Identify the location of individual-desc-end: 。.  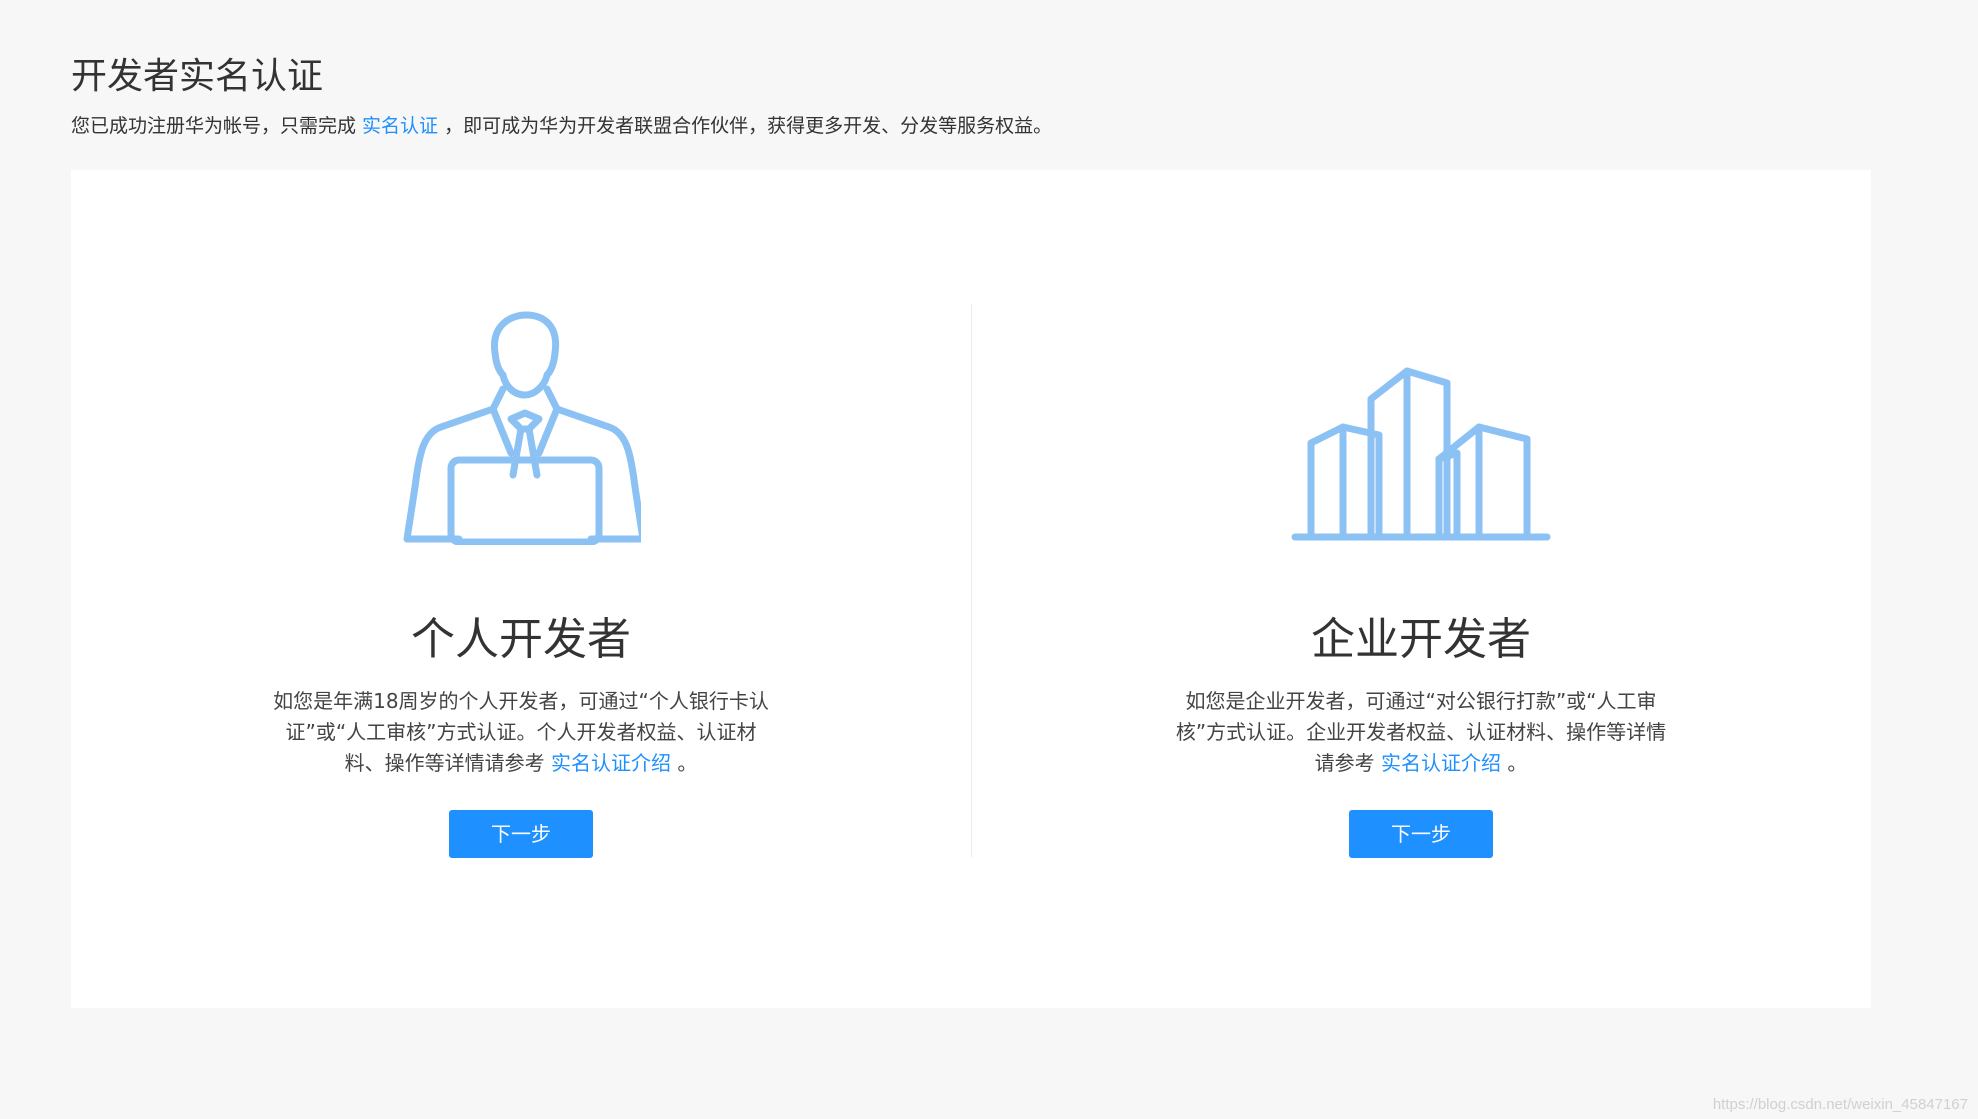
(684, 763).